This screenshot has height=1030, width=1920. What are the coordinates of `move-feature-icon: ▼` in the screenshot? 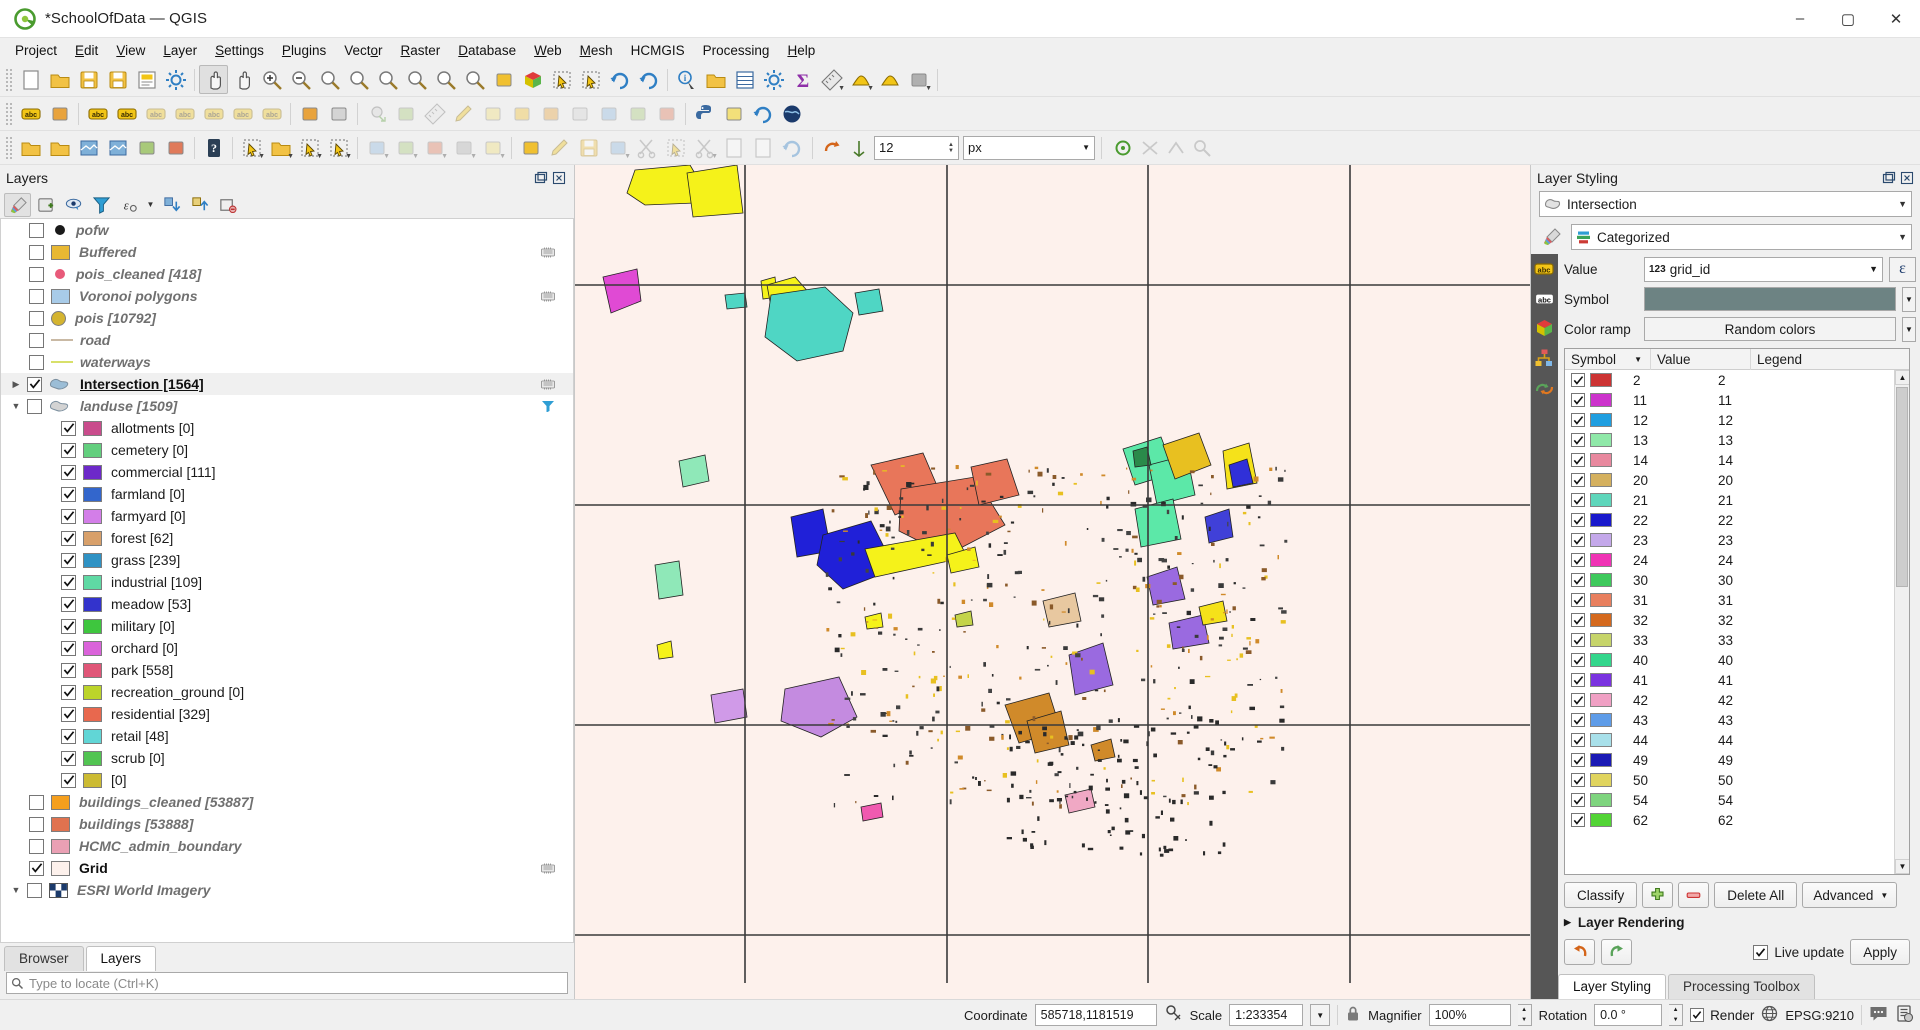 It's located at (405, 147).